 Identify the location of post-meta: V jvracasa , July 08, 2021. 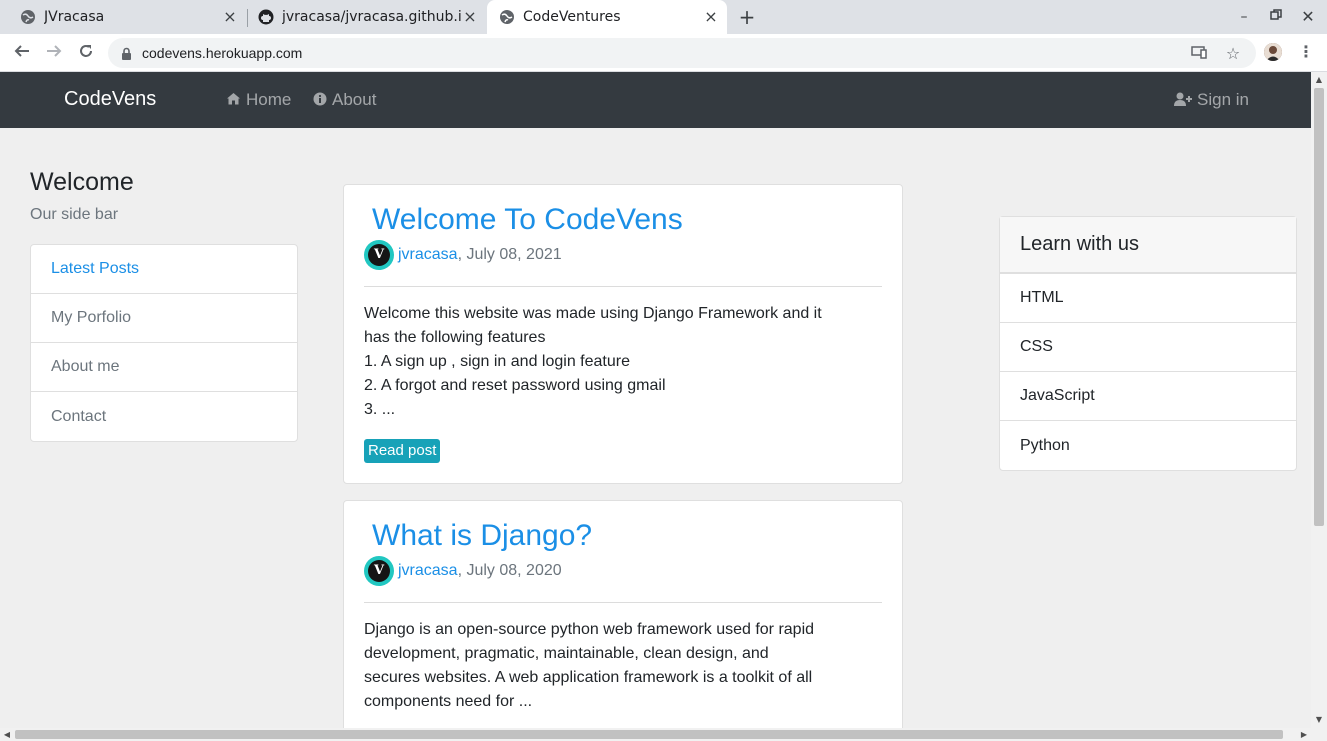
(463, 255).